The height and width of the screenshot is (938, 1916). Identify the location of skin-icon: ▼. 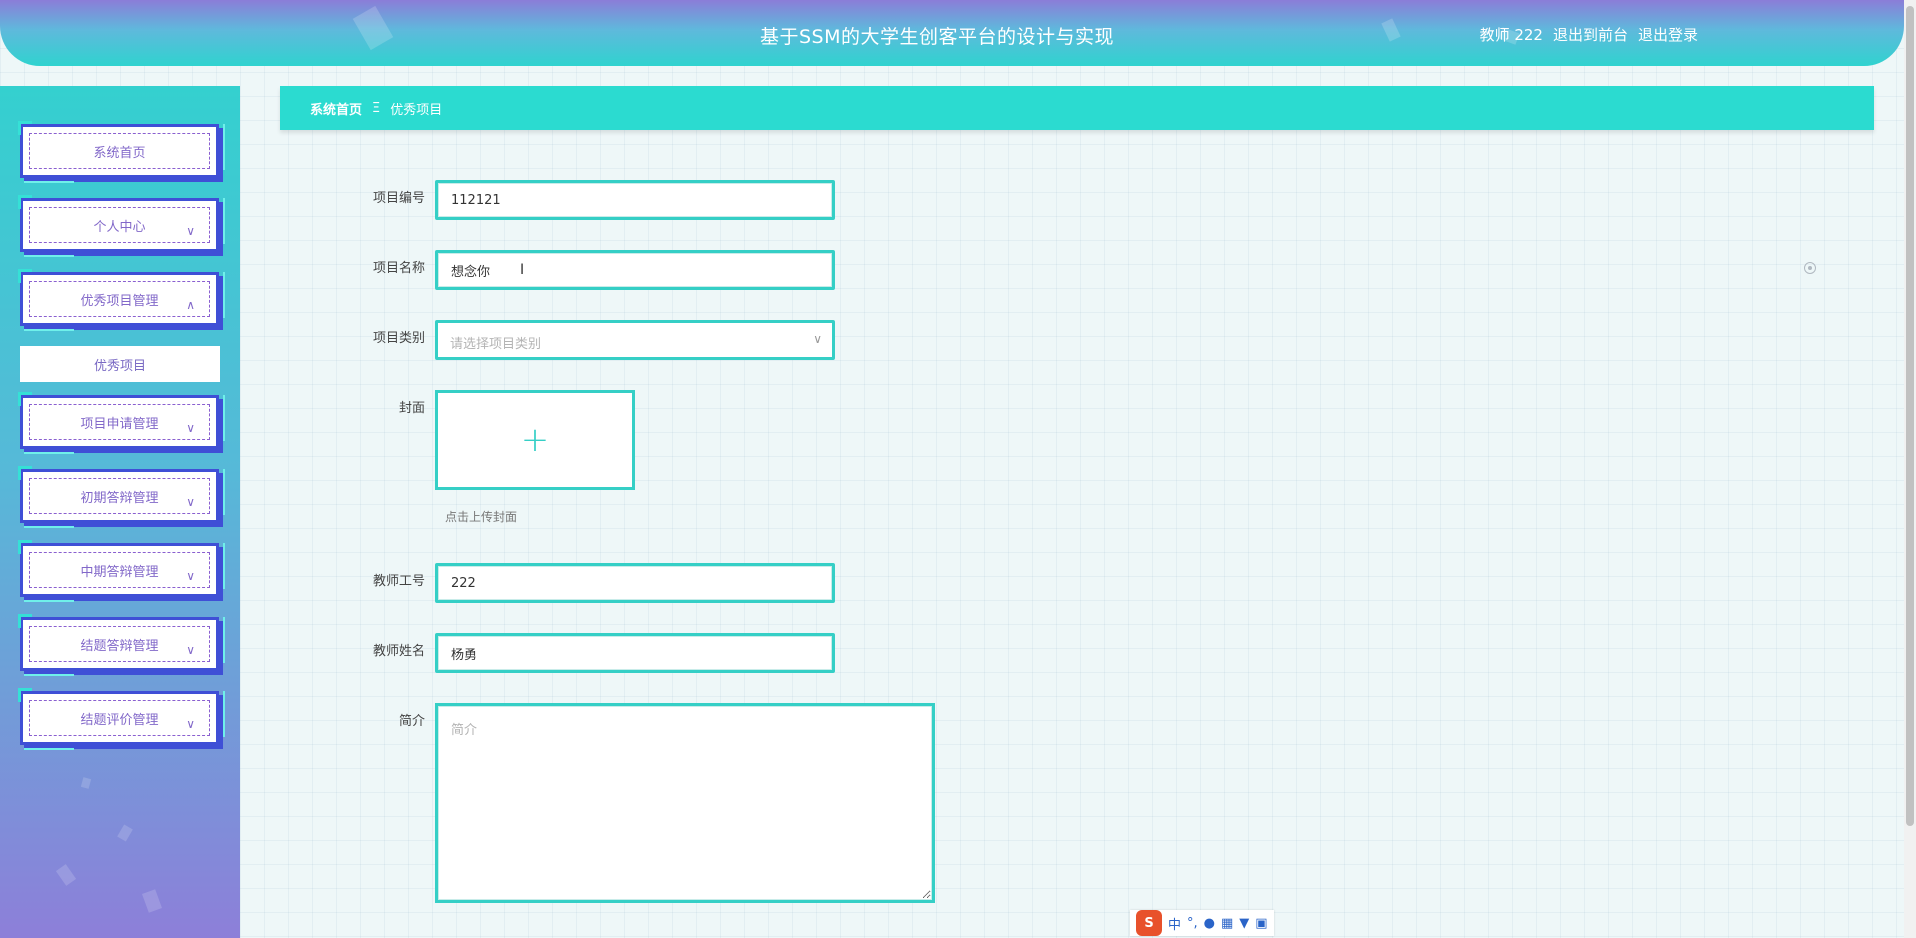
(1244, 923).